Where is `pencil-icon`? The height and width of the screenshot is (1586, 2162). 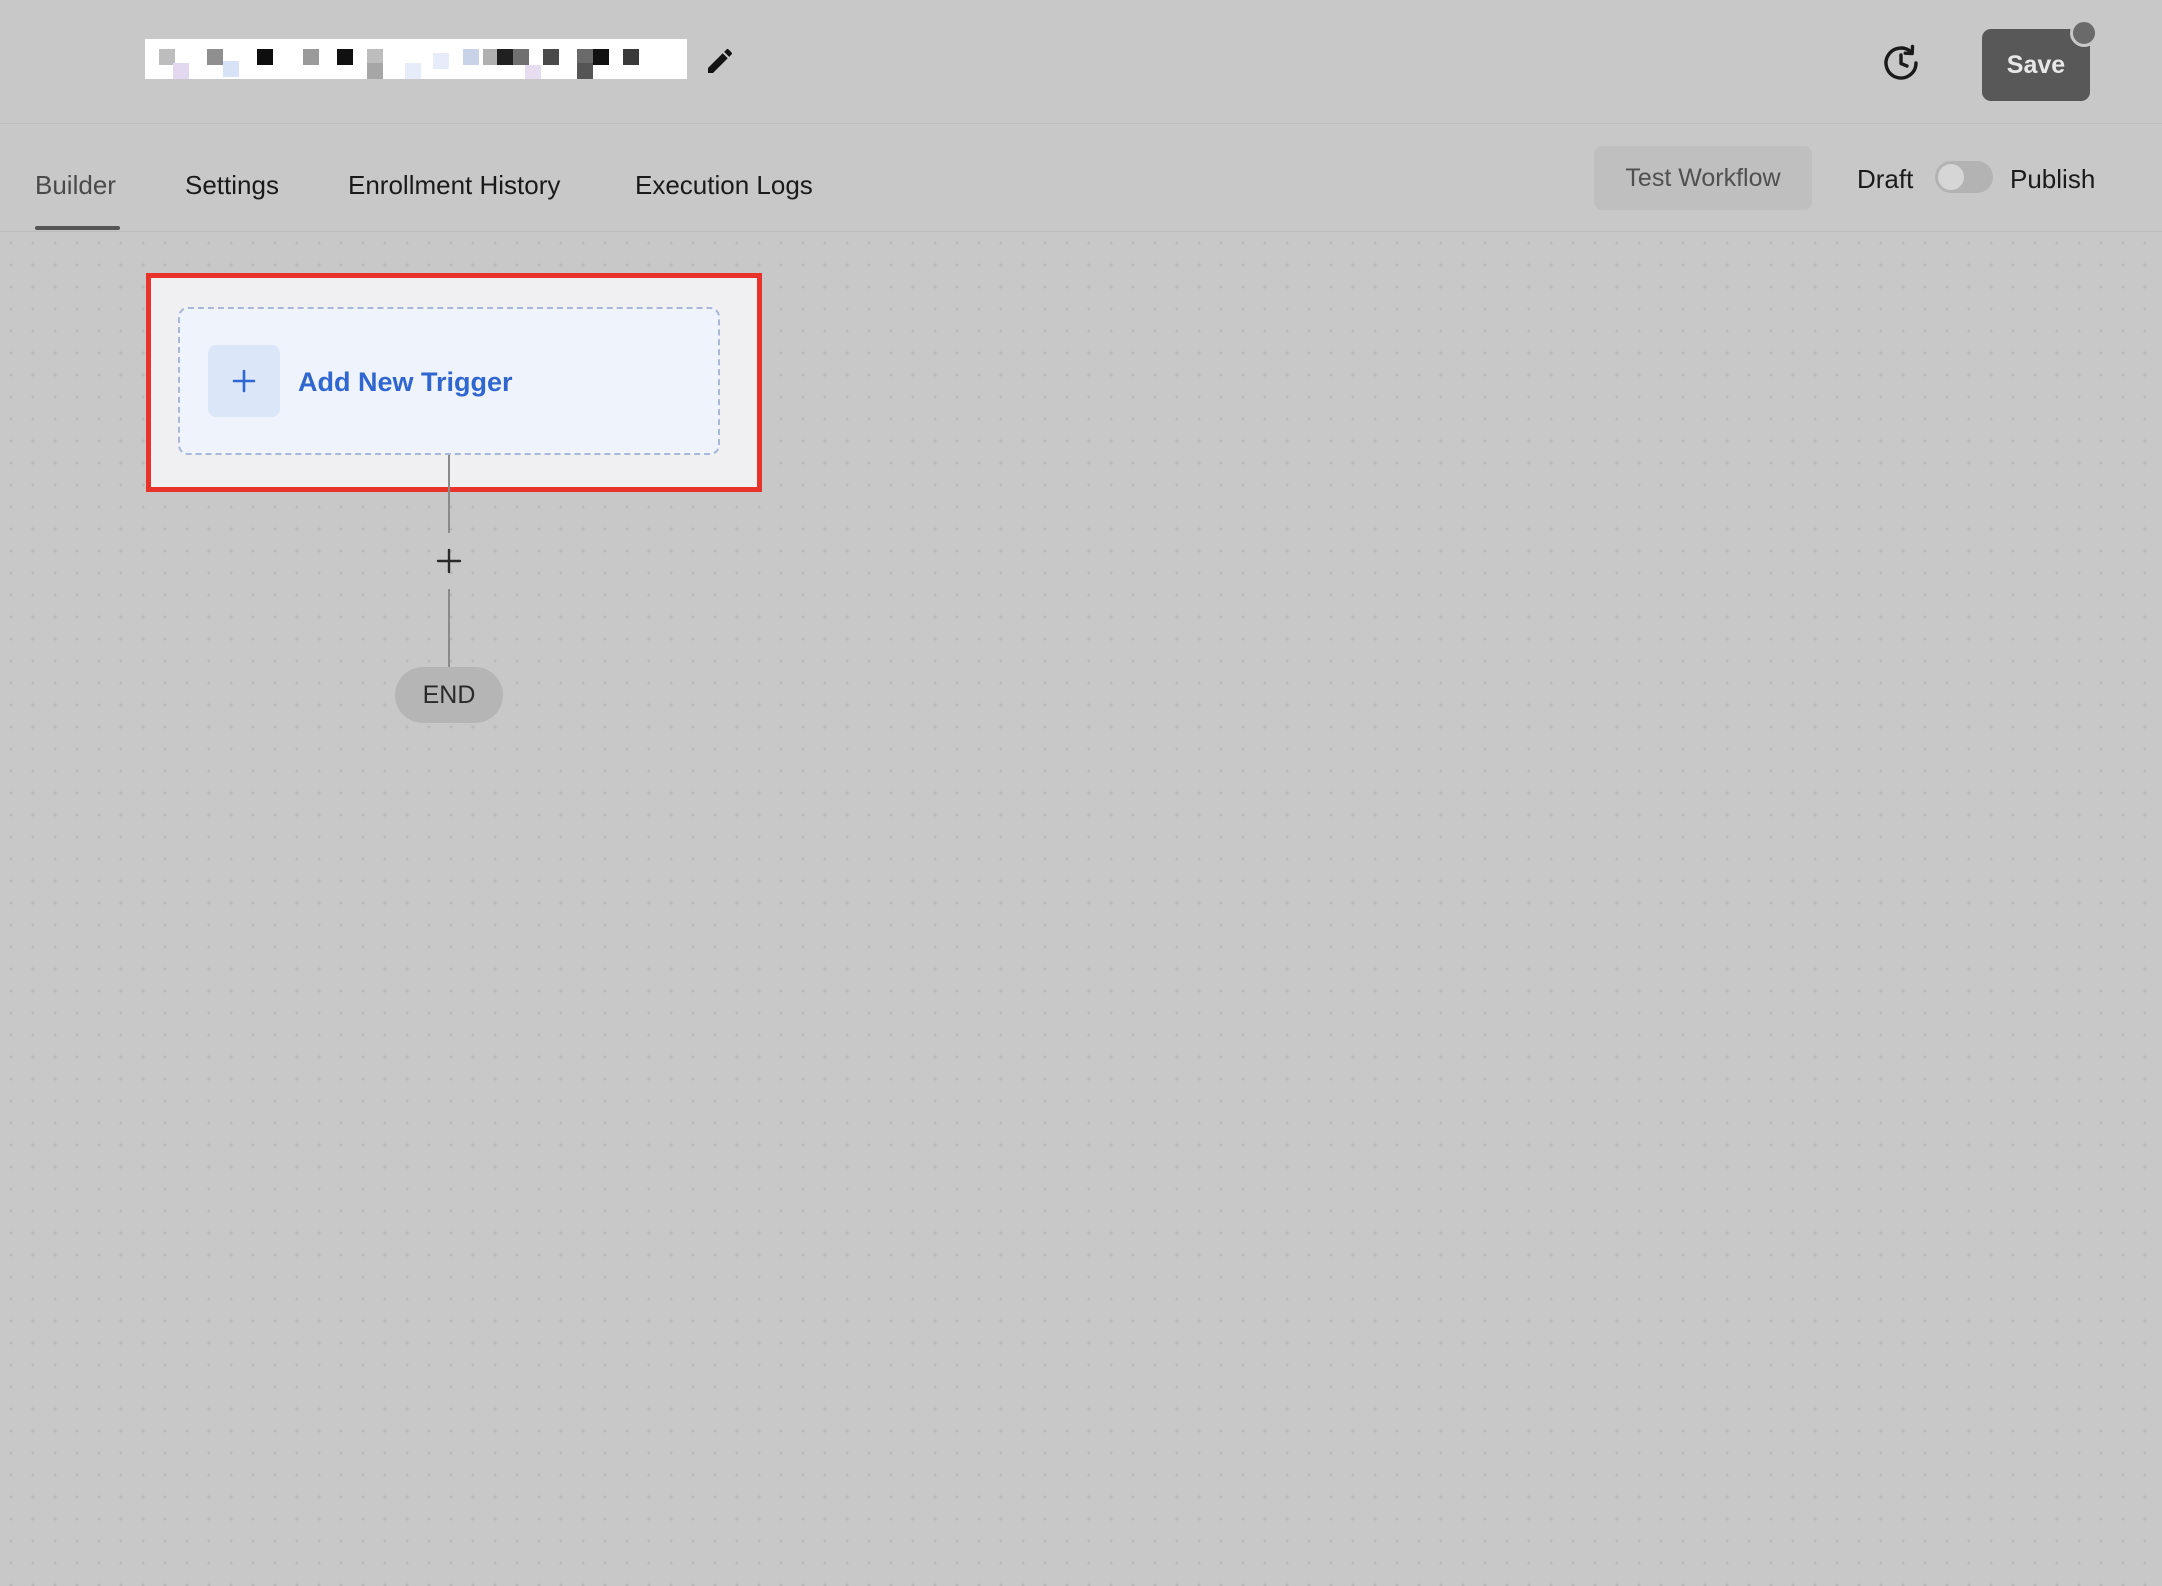 pencil-icon is located at coordinates (720, 61).